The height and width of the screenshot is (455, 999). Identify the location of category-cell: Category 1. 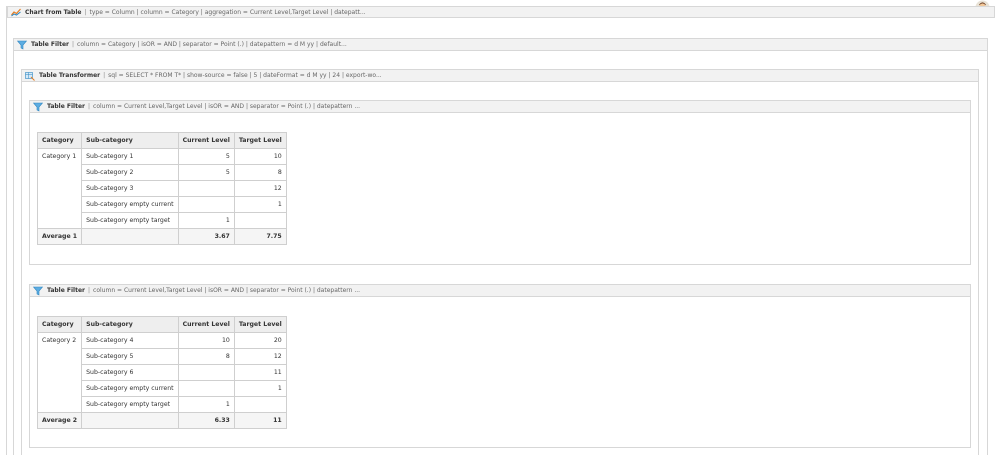
(59, 188).